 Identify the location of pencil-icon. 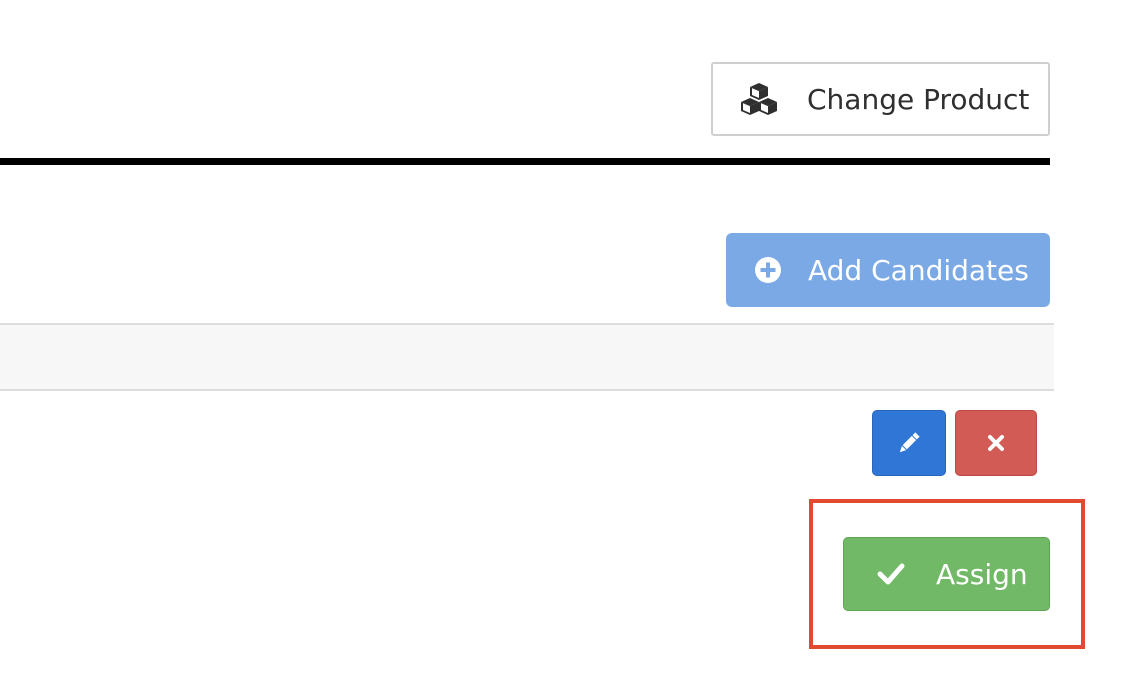
(909, 443).